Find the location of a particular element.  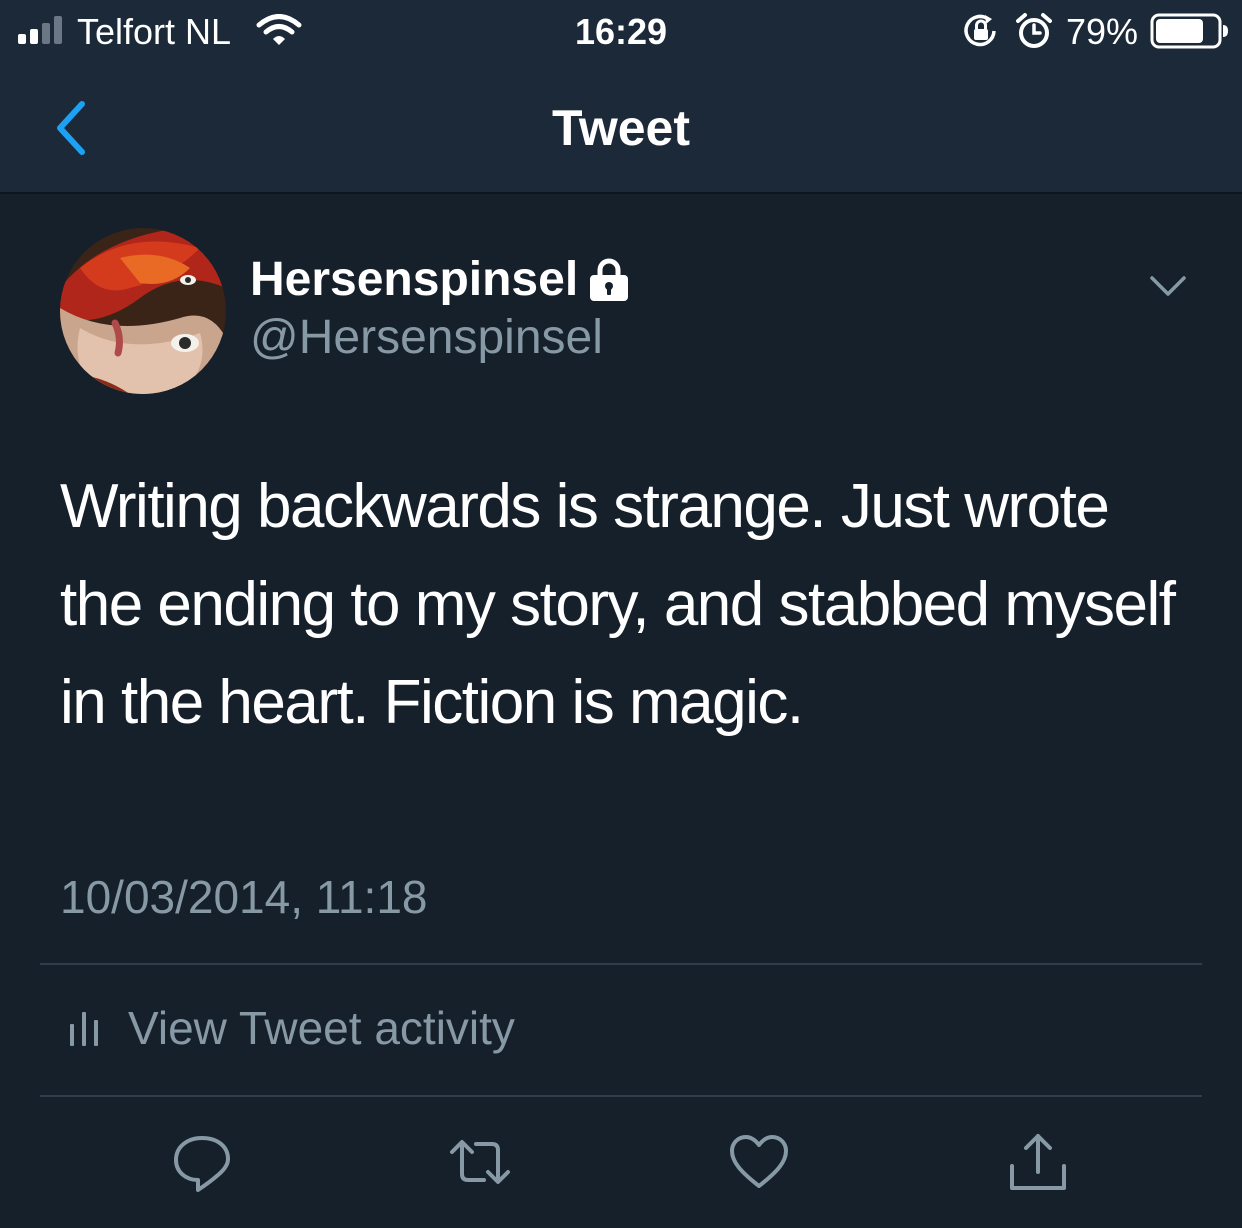

status-bar: Telfort NL 16:29 79% is located at coordinates (621, 32).